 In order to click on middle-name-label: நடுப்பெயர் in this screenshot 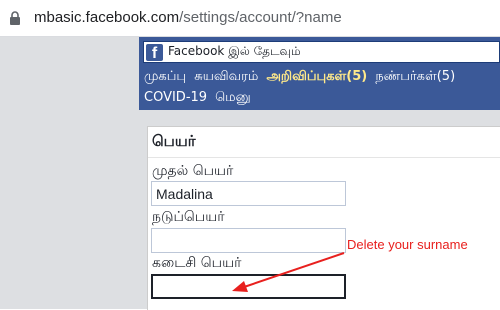, I will do `click(188, 217)`.